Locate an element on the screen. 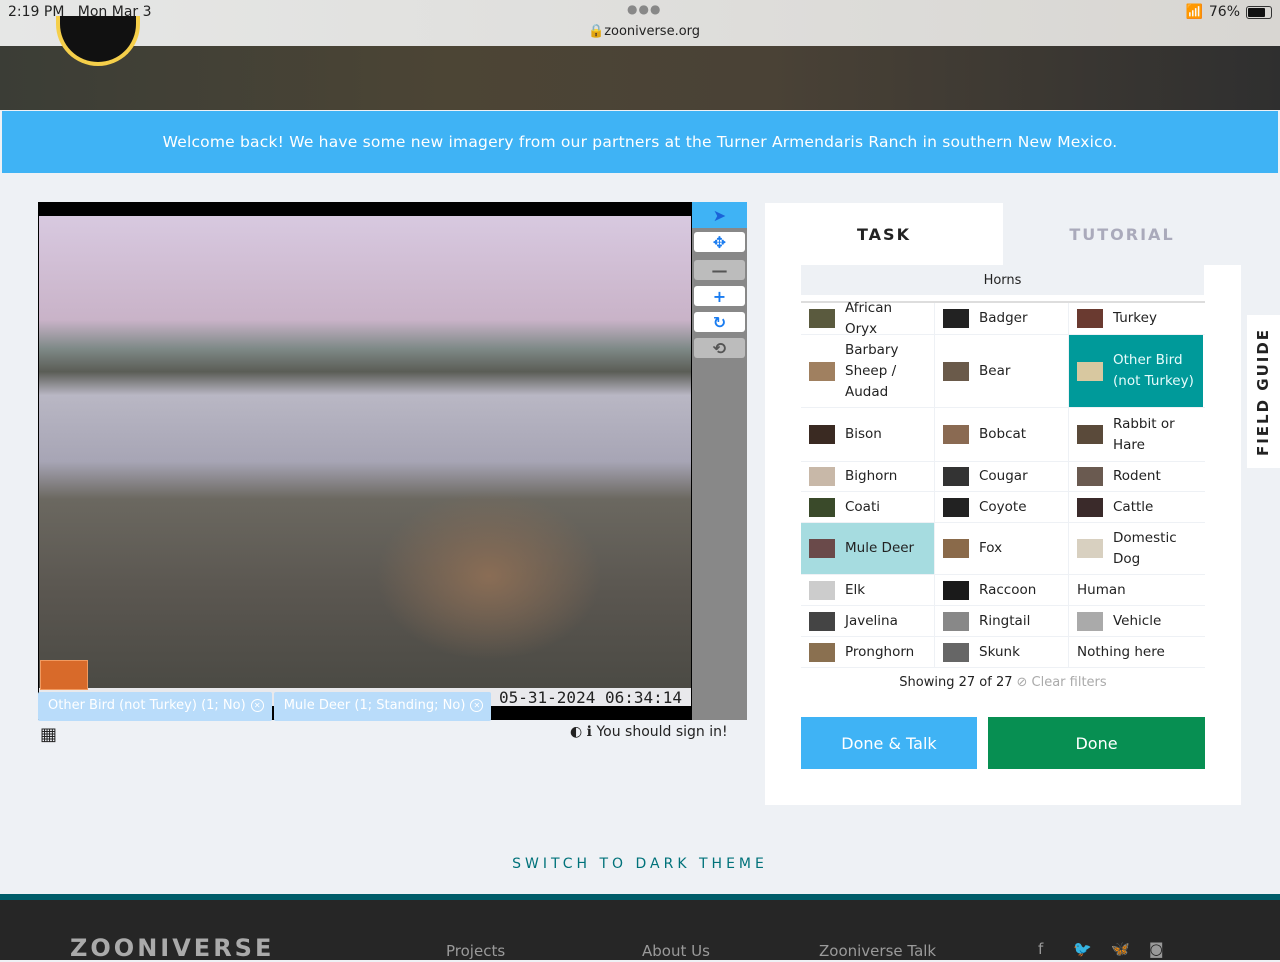 The height and width of the screenshot is (962, 1280). choice-african-oryx: African Oryx is located at coordinates (868, 318).